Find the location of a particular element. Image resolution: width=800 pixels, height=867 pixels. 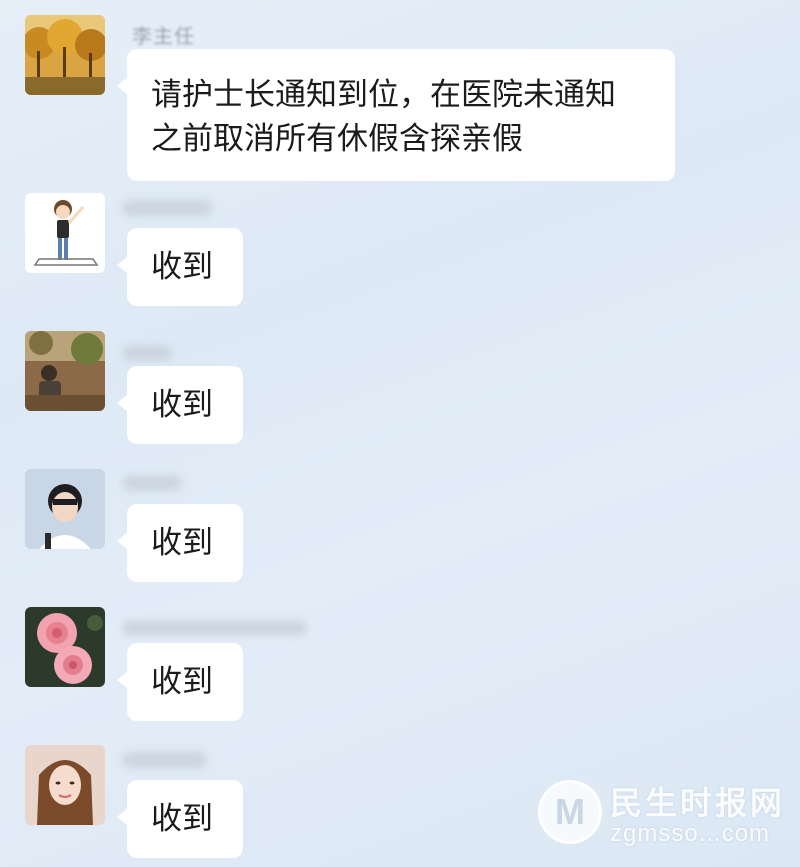

woman-portrait-avatar-icon is located at coordinates (65, 785).